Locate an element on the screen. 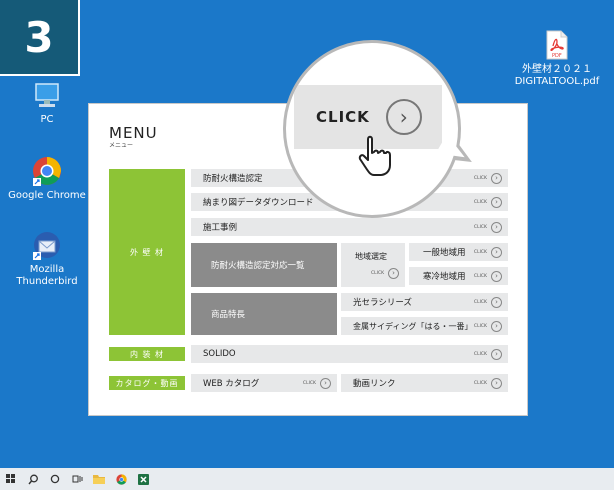 The height and width of the screenshot is (490, 614). menu-item-label: 金属サイディング「はる・一番」 is located at coordinates (413, 326).